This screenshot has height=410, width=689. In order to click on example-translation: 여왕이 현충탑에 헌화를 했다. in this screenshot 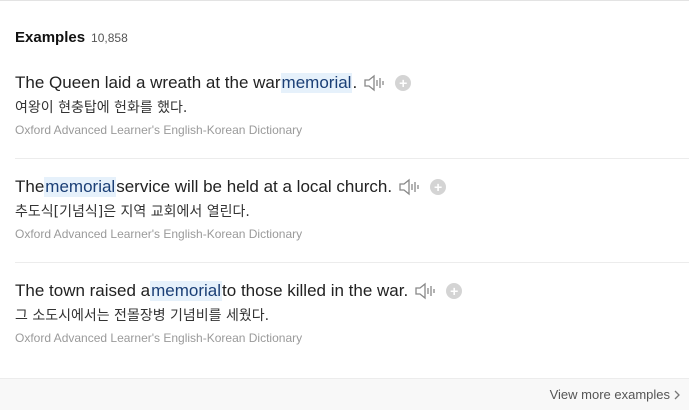, I will do `click(101, 108)`.